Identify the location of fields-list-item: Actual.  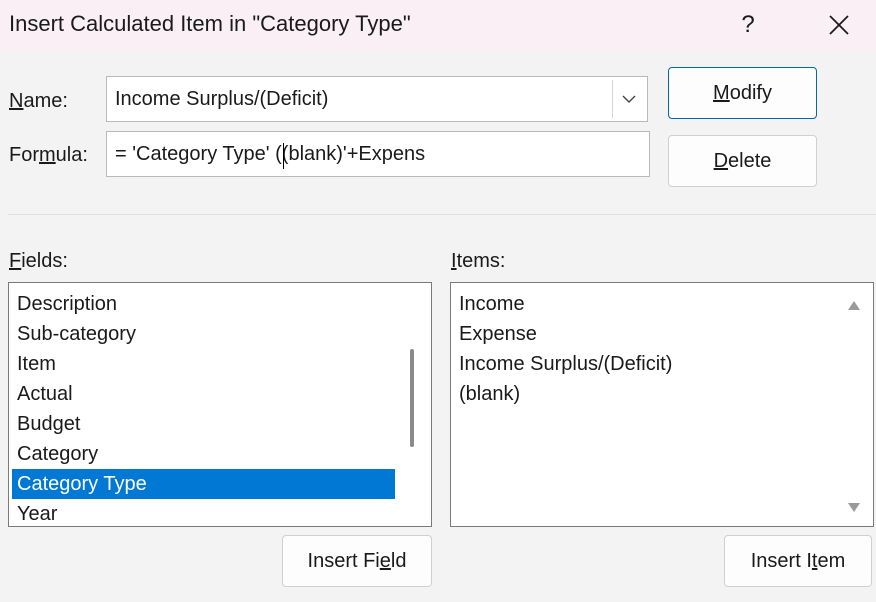
(203, 394).